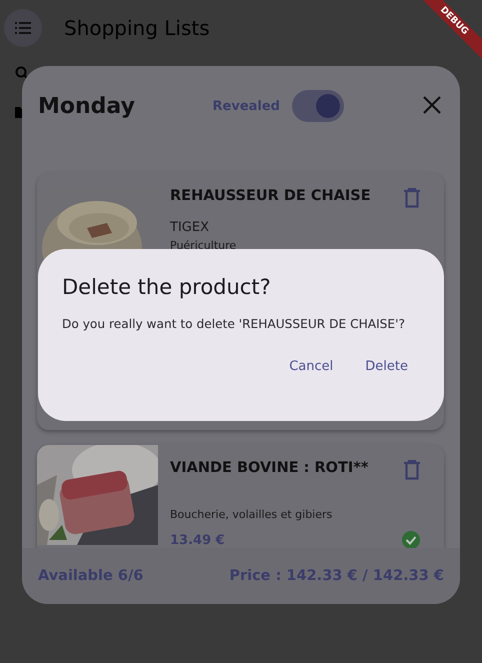 Image resolution: width=482 pixels, height=663 pixels. What do you see at coordinates (22, 73) in the screenshot?
I see `search-icon` at bounding box center [22, 73].